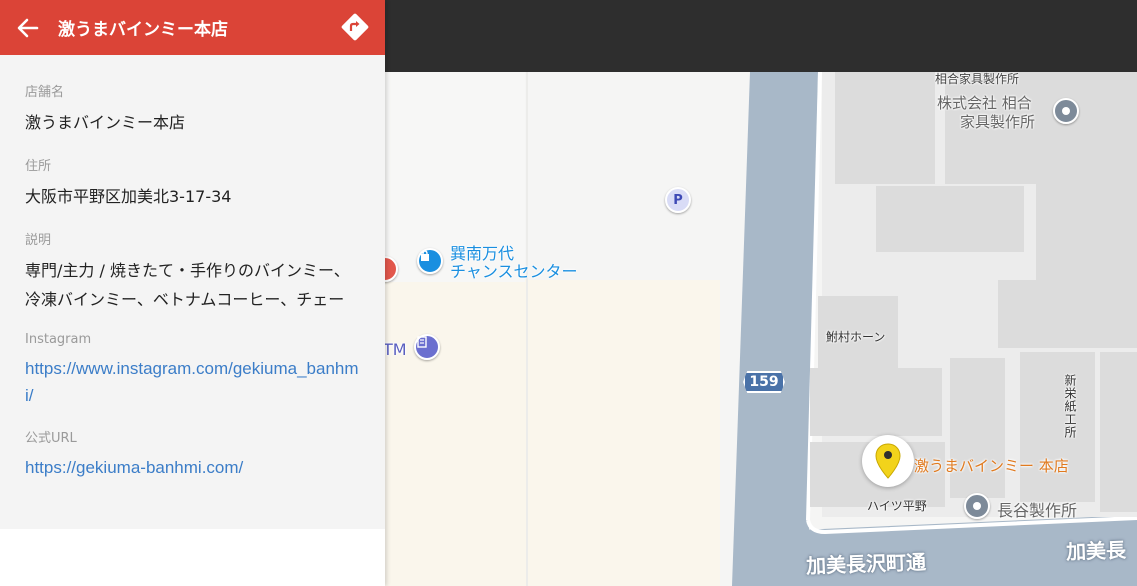 This screenshot has width=1137, height=586. I want to click on selected-shop-marker, so click(888, 461).